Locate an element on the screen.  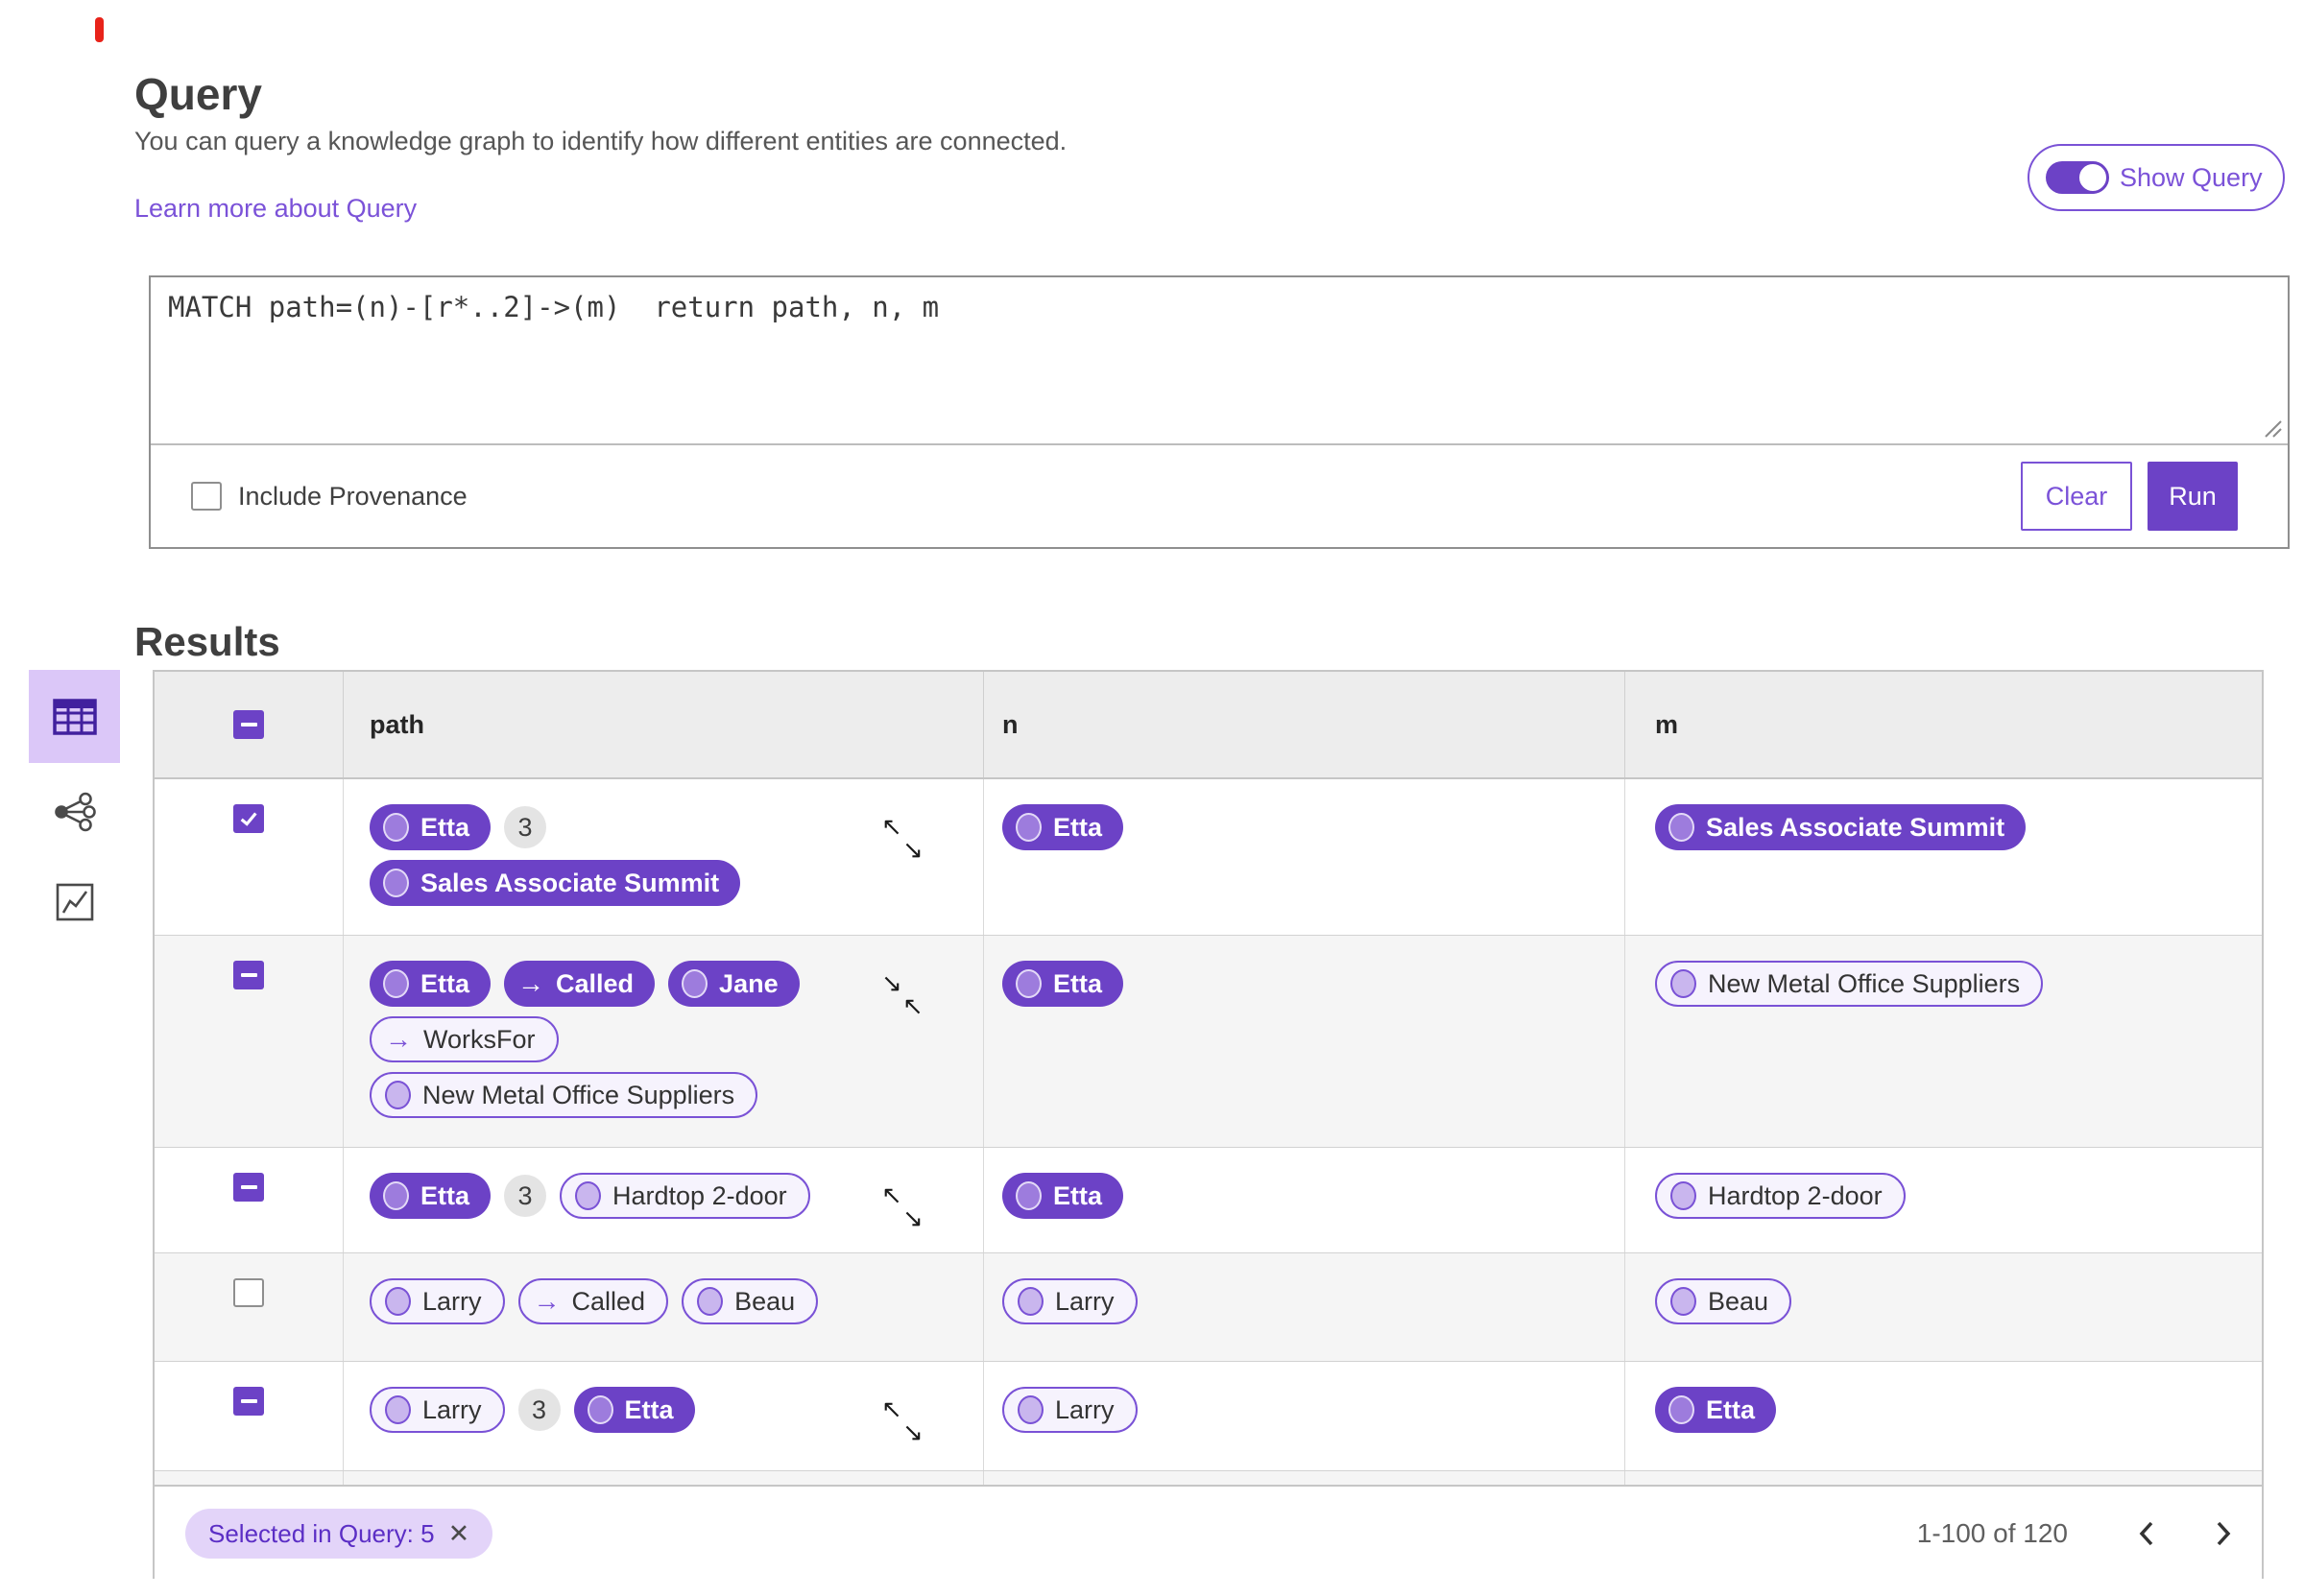
n-cell: Etta is located at coordinates (1303, 857).